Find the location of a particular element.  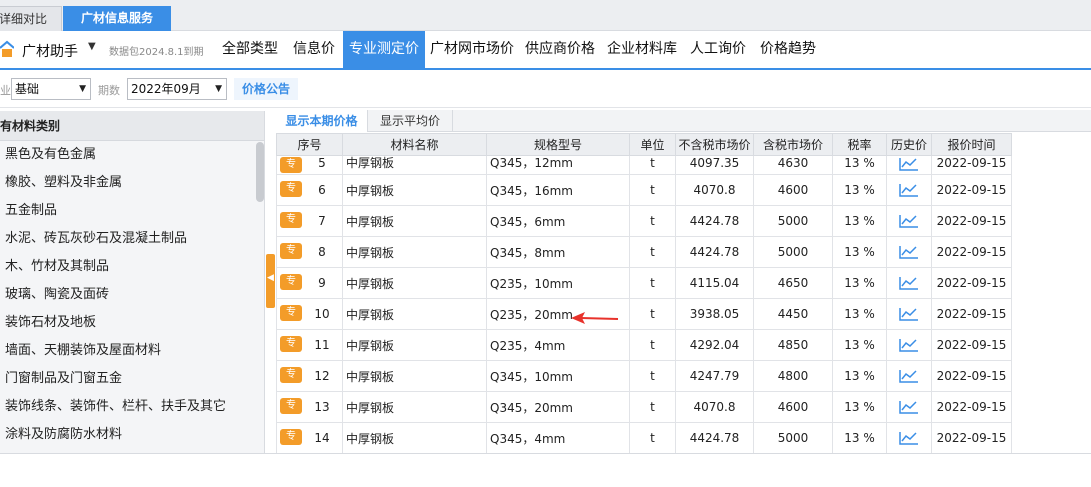

cell-no: 专8 is located at coordinates (309, 252).